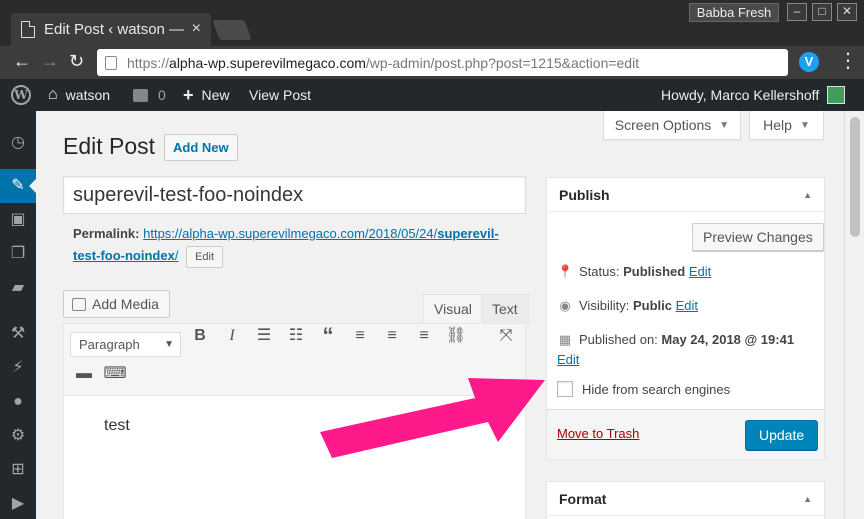 The image size is (864, 519). I want to click on document-icon, so click(28, 29).